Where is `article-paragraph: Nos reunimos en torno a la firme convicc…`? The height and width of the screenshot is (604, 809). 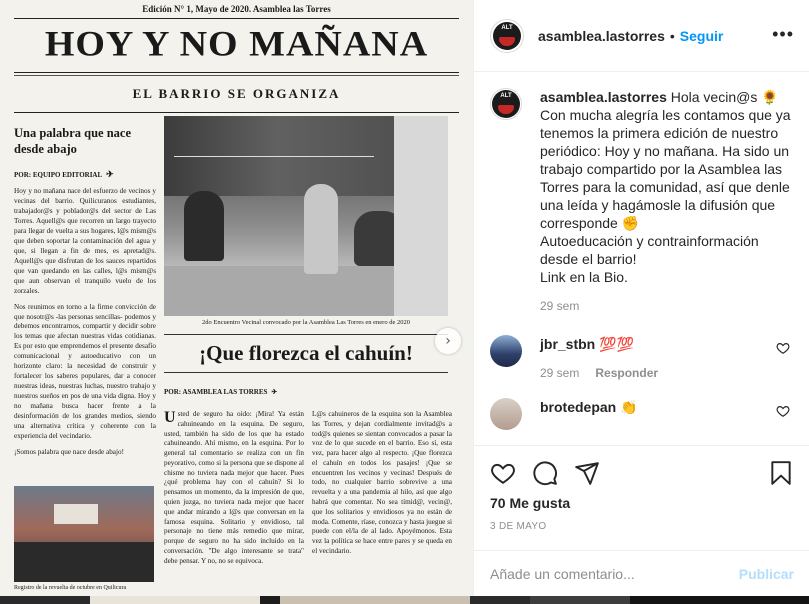 article-paragraph: Nos reunimos en torno a la firme convicc… is located at coordinates (85, 371).